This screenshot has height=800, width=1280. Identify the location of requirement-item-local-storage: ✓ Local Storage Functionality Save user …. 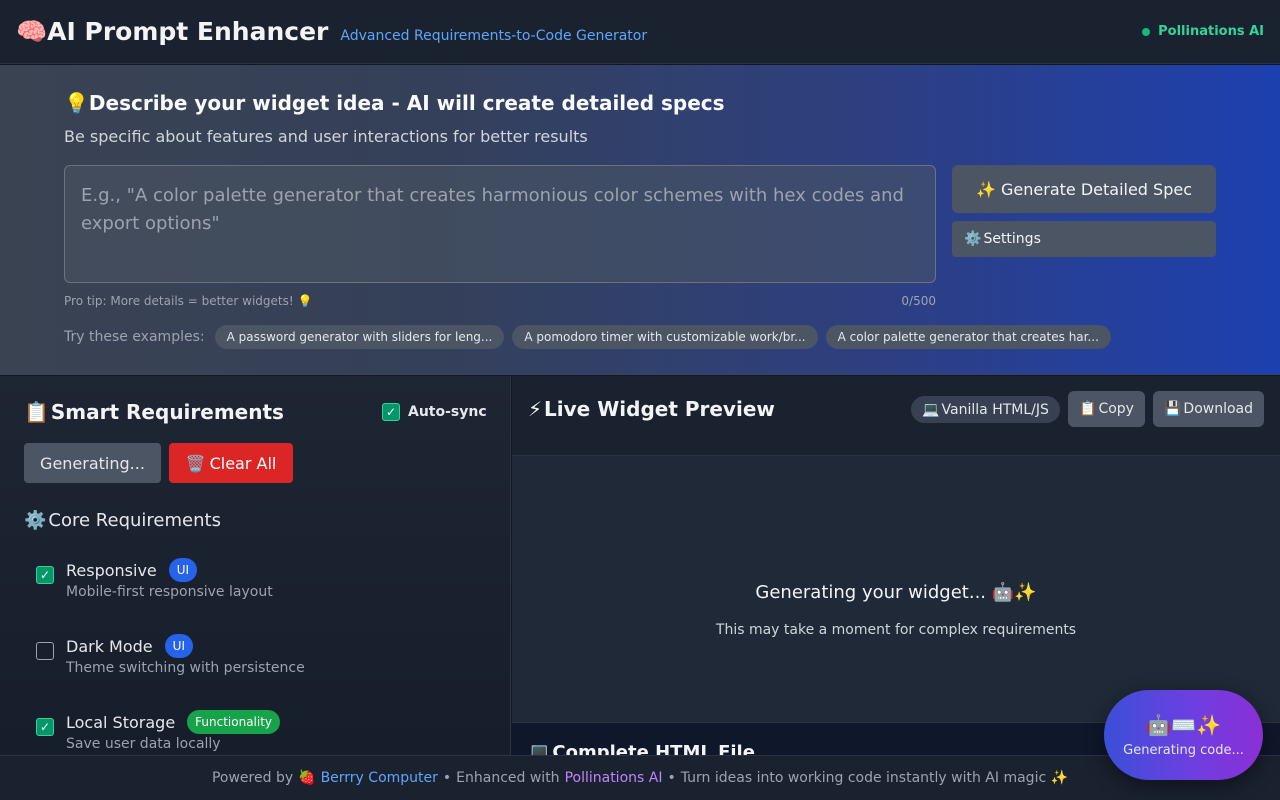
(158, 731).